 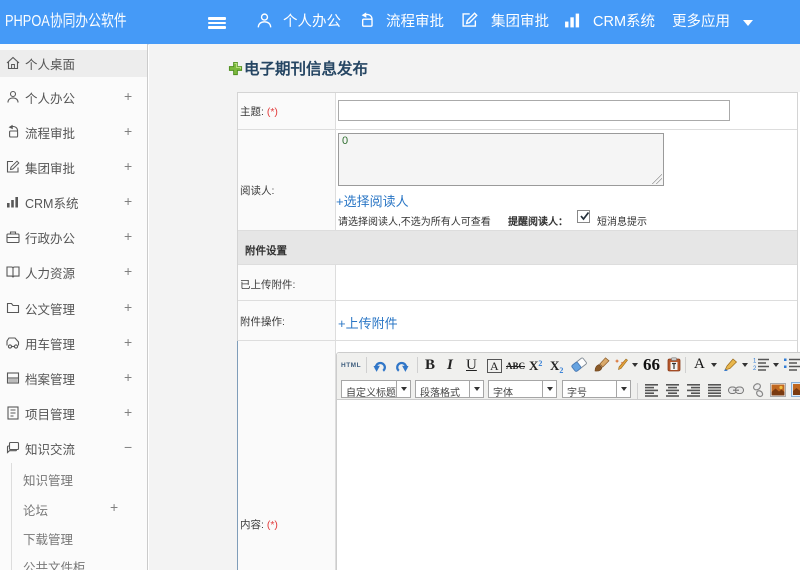 I want to click on svg-text: 1, so click(x=755, y=362).